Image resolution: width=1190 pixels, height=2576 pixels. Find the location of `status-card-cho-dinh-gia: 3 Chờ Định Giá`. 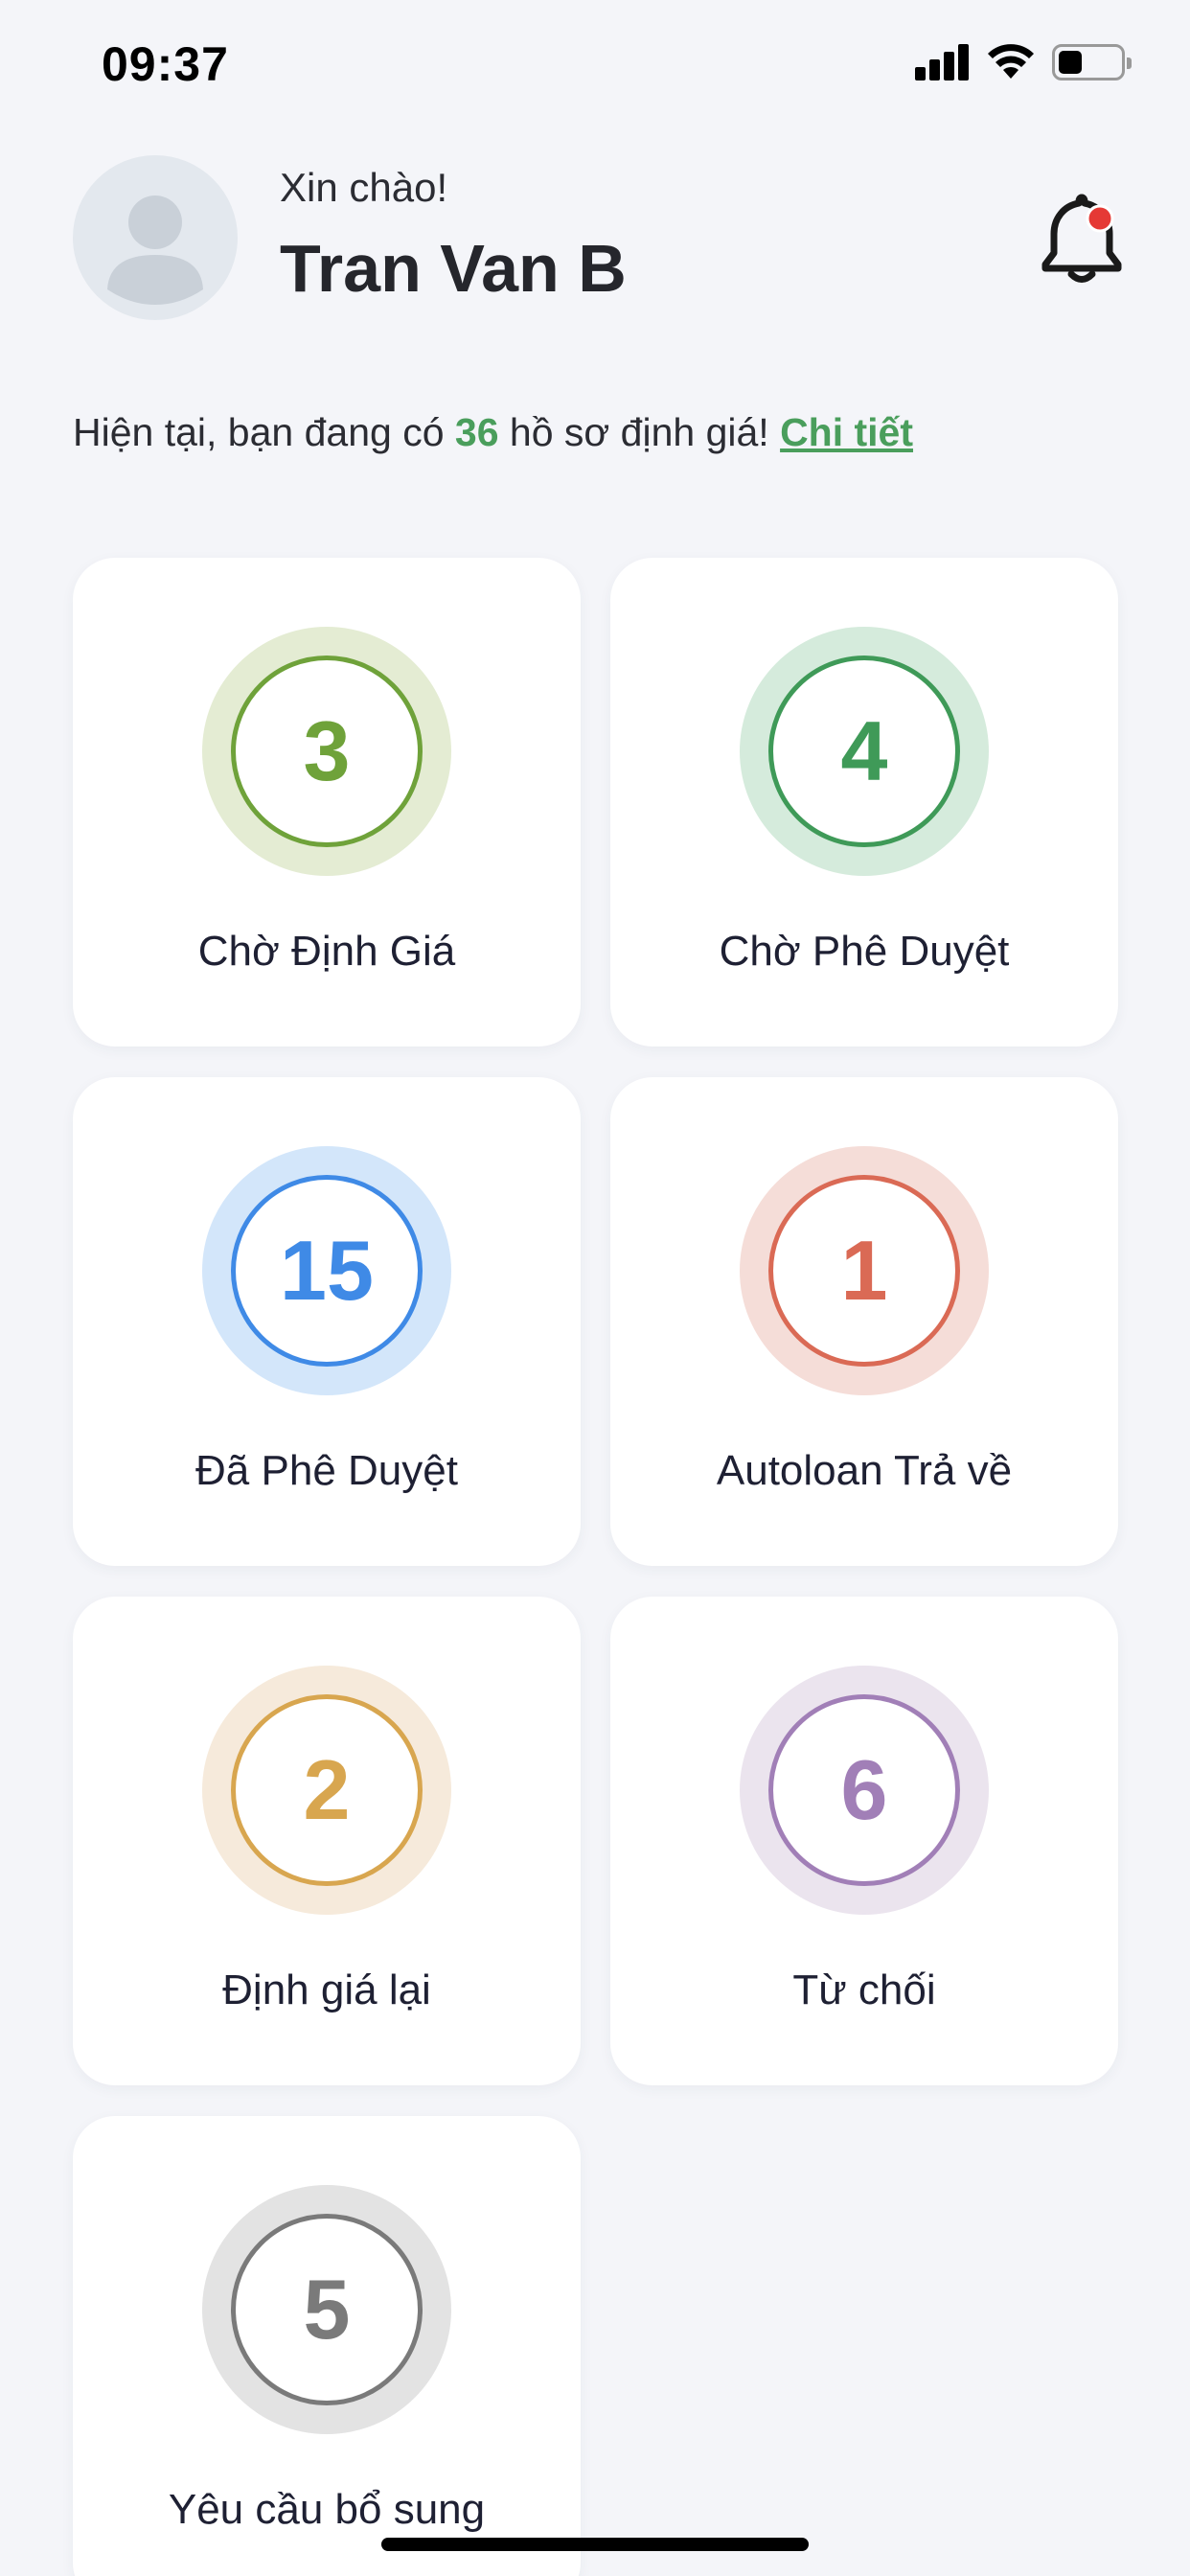

status-card-cho-dinh-gia: 3 Chờ Định Giá is located at coordinates (327, 802).